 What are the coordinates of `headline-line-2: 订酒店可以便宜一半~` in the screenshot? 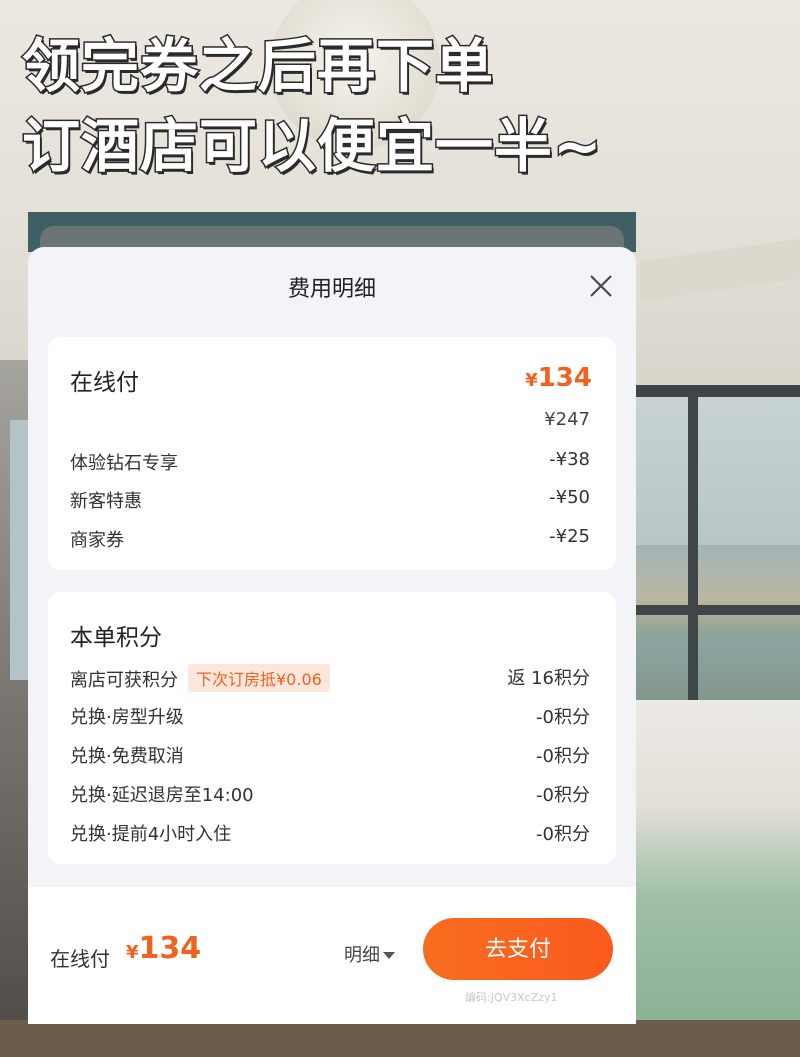 It's located at (312, 146).